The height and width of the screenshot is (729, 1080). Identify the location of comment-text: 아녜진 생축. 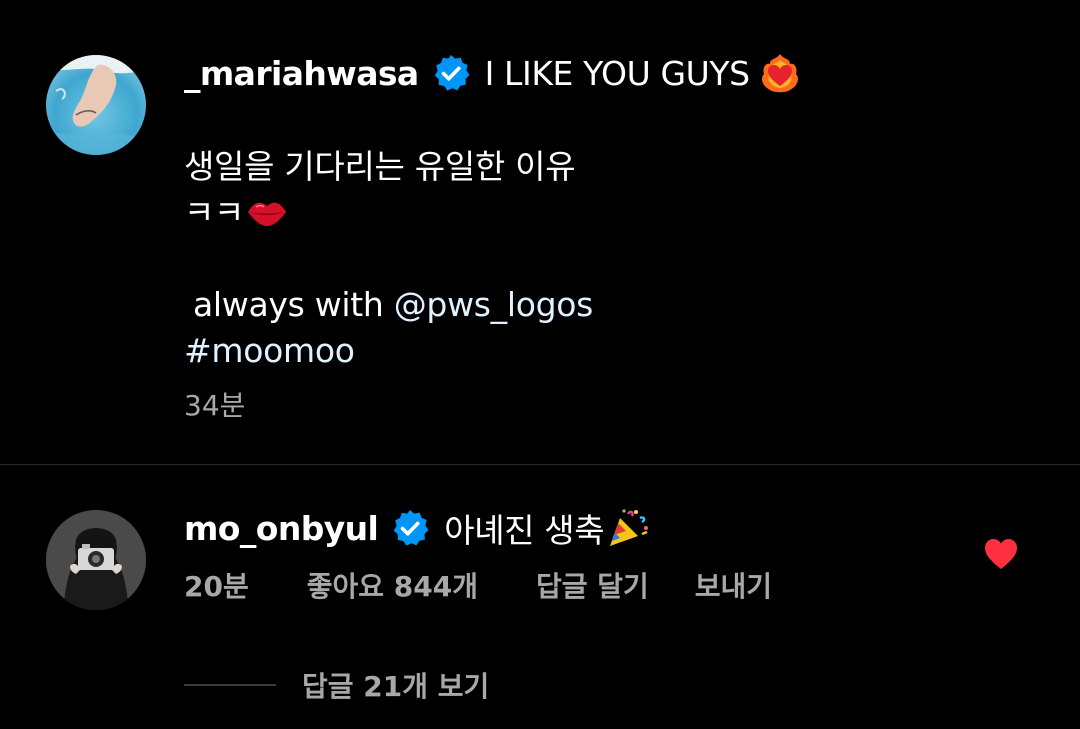
(524, 530).